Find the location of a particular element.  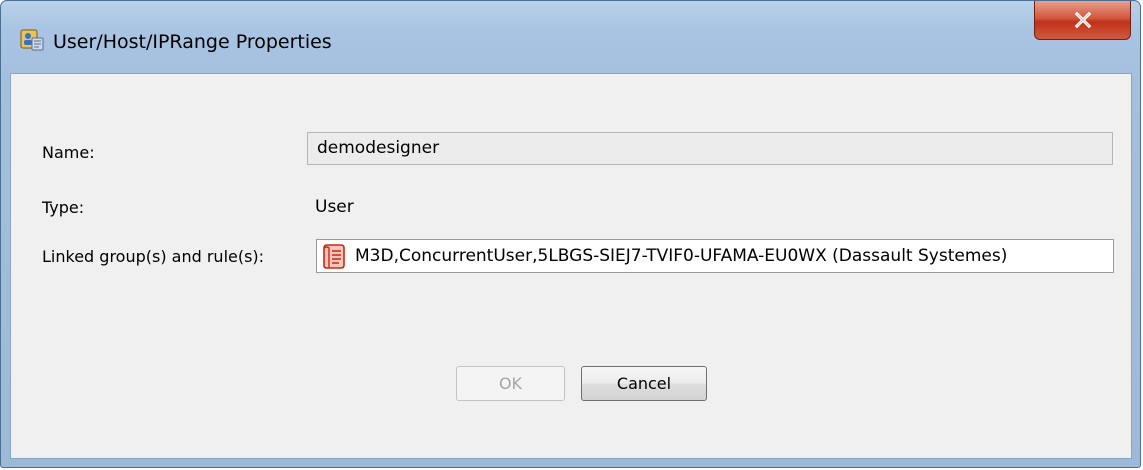

type-label: Type: is located at coordinates (63, 207).